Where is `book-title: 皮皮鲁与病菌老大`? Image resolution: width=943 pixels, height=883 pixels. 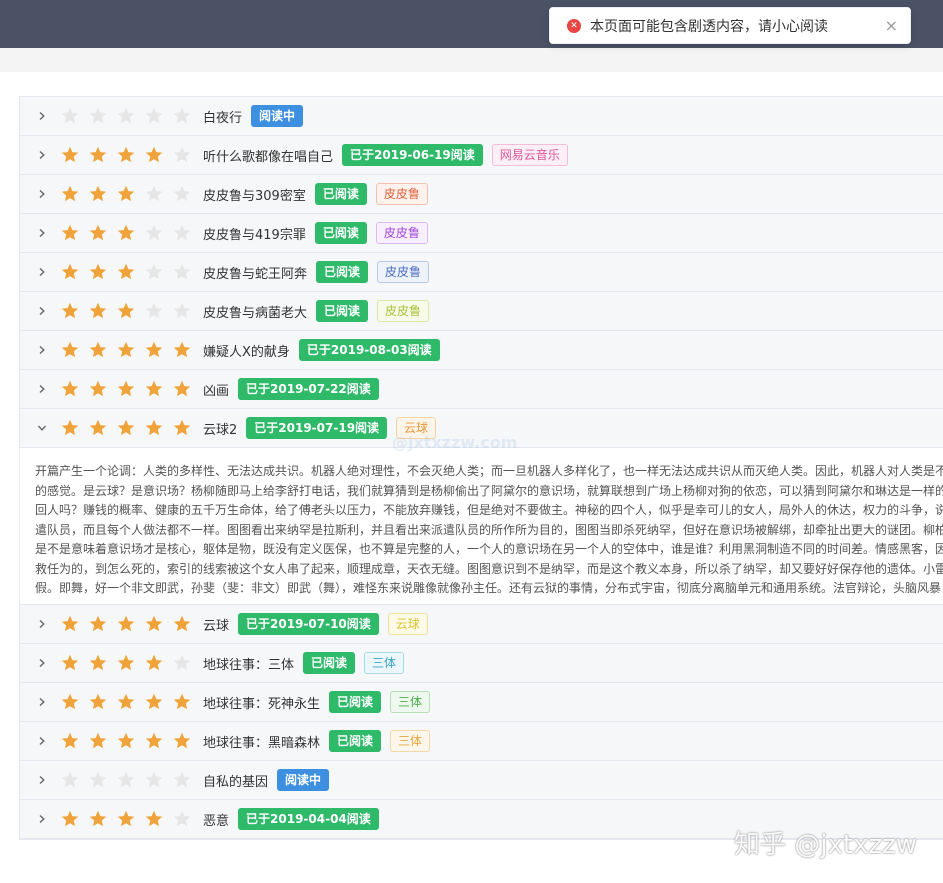
book-title: 皮皮鲁与病菌老大 is located at coordinates (255, 313).